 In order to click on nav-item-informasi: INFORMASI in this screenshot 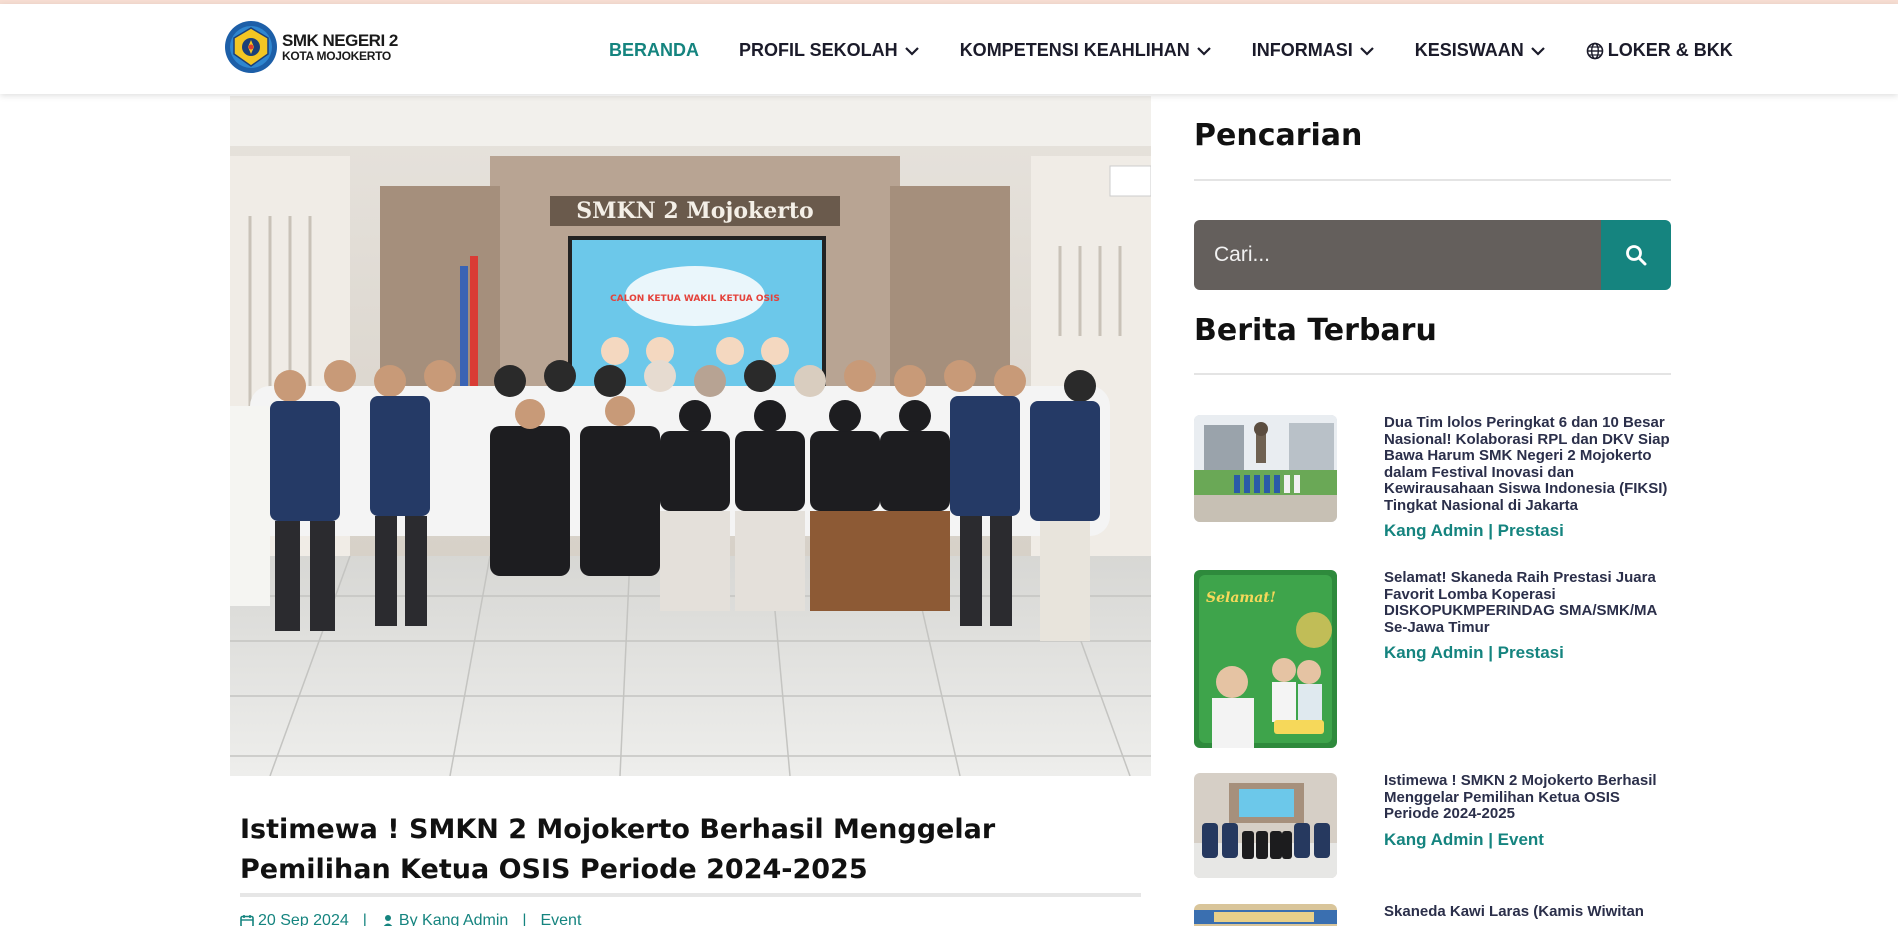, I will do `click(1313, 50)`.